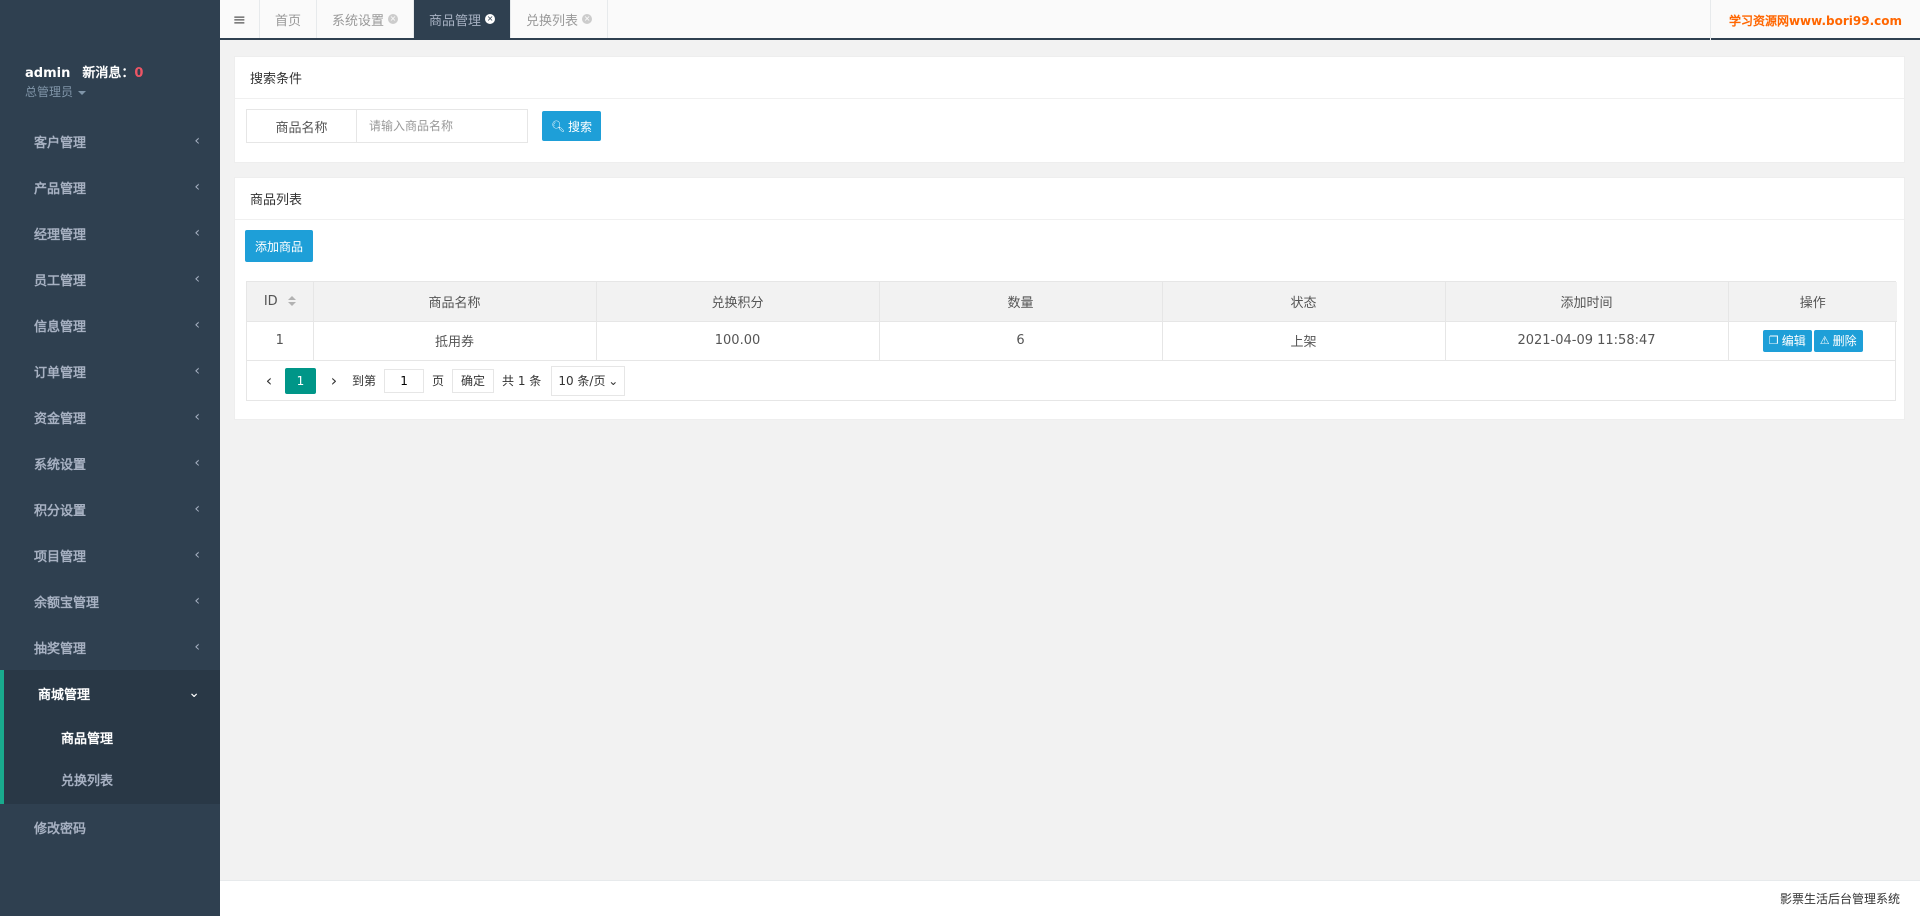 The height and width of the screenshot is (916, 1920). I want to click on sidebar-submenu: 商品管理 兑换列表, so click(112, 760).